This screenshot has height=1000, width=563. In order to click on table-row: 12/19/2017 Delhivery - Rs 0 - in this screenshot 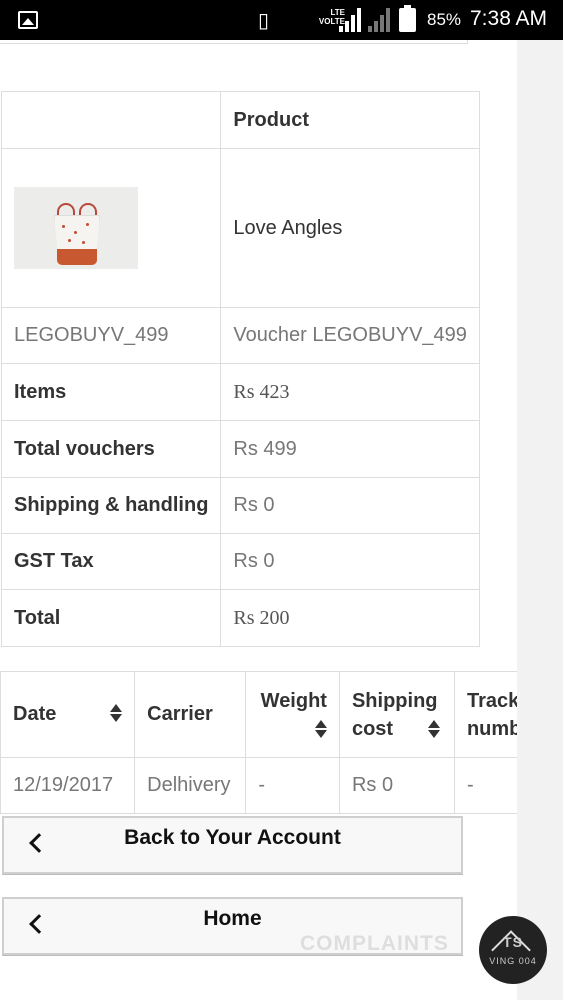, I will do `click(258, 785)`.